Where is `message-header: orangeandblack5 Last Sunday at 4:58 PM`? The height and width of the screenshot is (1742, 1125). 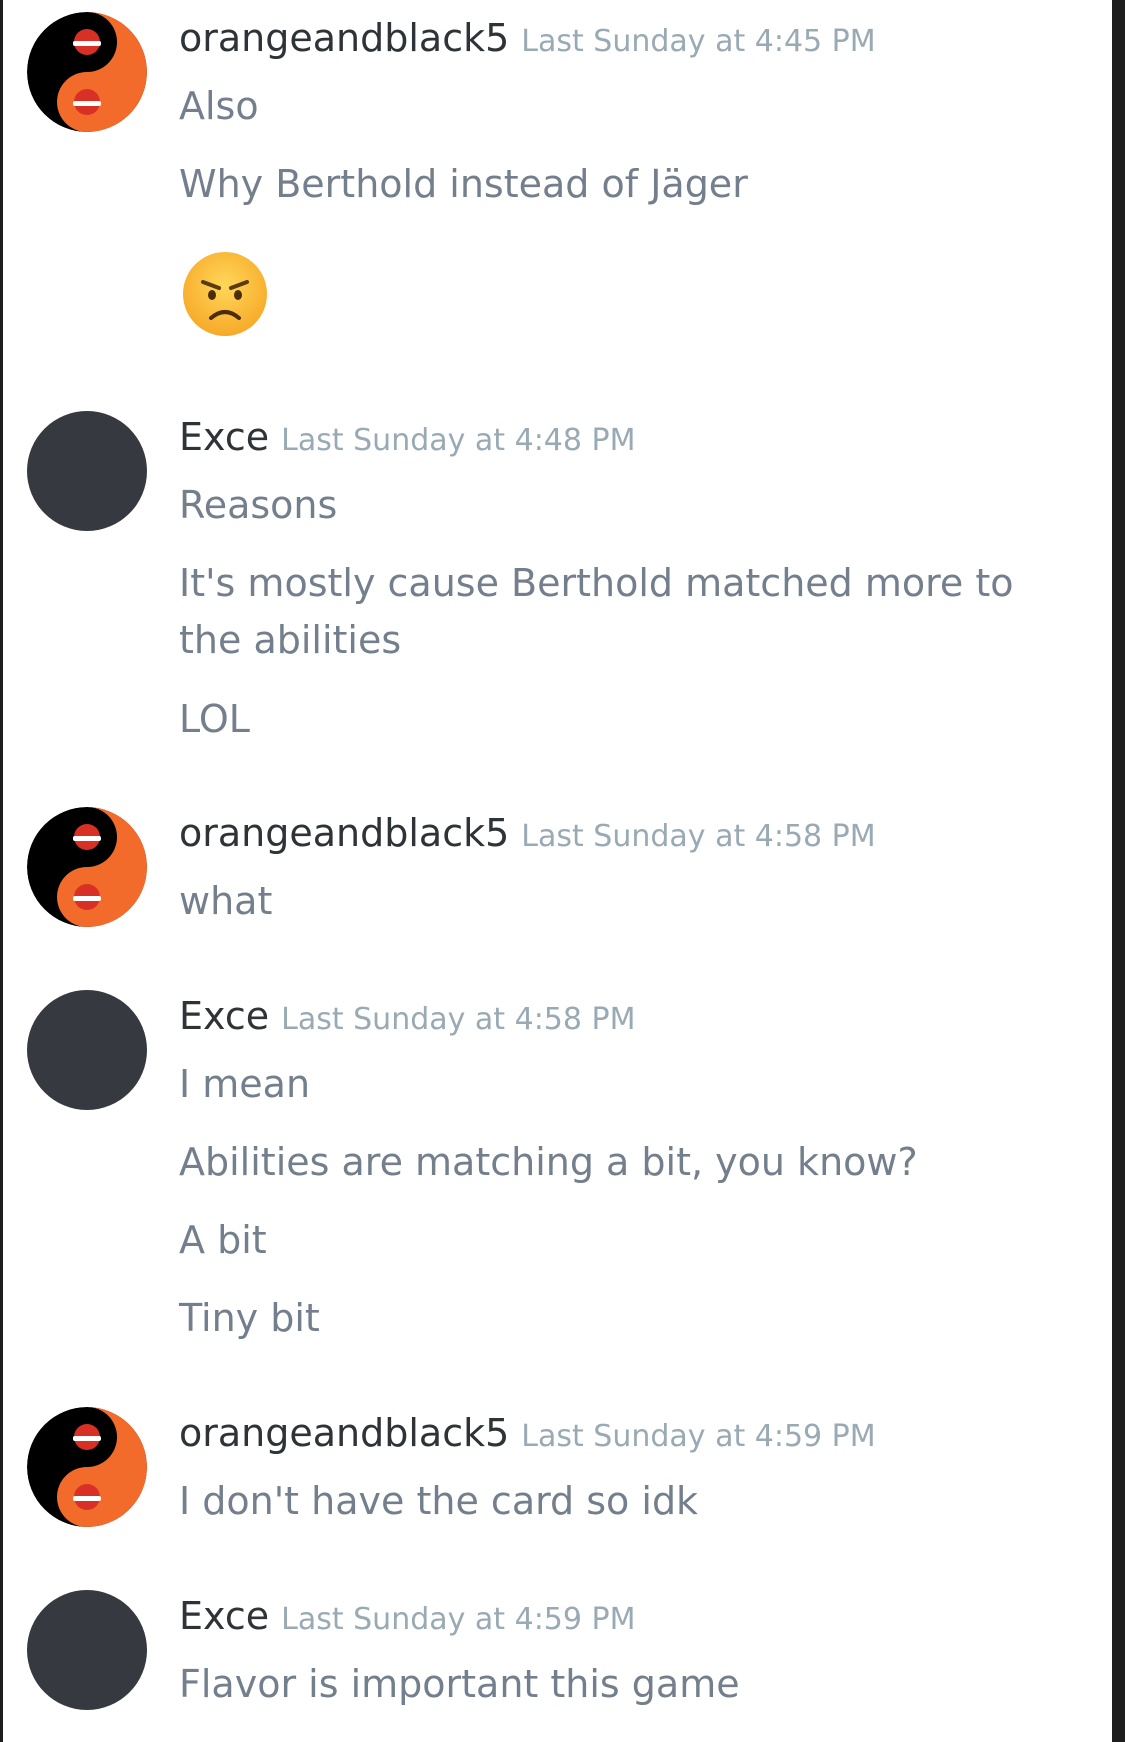
message-header: orangeandblack5 Last Sunday at 4:58 PM is located at coordinates (527, 833).